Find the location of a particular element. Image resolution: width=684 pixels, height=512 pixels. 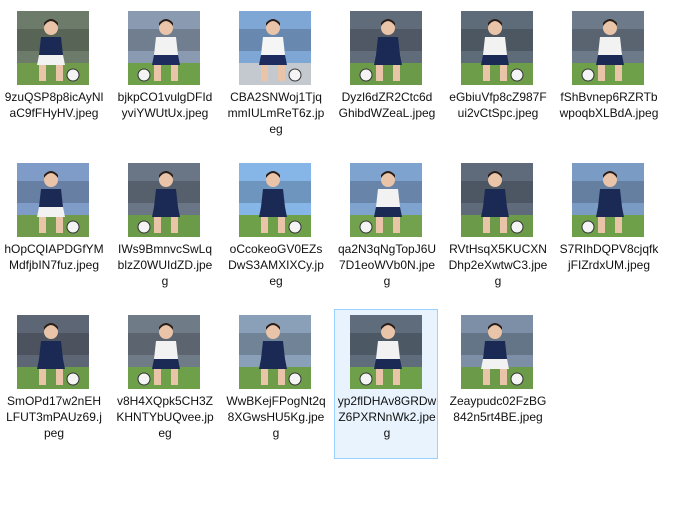

file-item: SmOPd17w2nEHLFUT3mPAUz69.jpeg is located at coordinates (53, 384).